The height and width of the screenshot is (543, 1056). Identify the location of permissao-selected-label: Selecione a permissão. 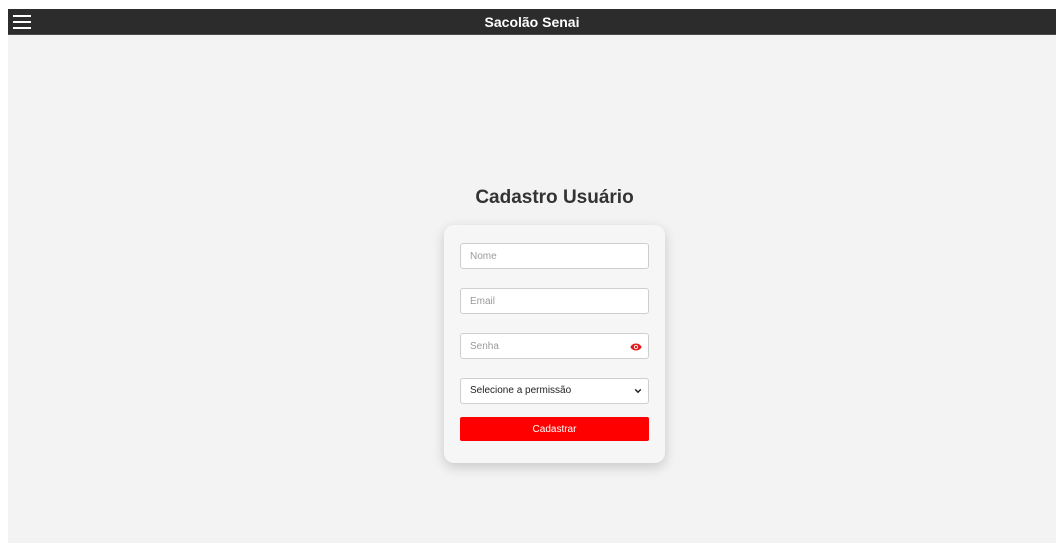
(521, 390).